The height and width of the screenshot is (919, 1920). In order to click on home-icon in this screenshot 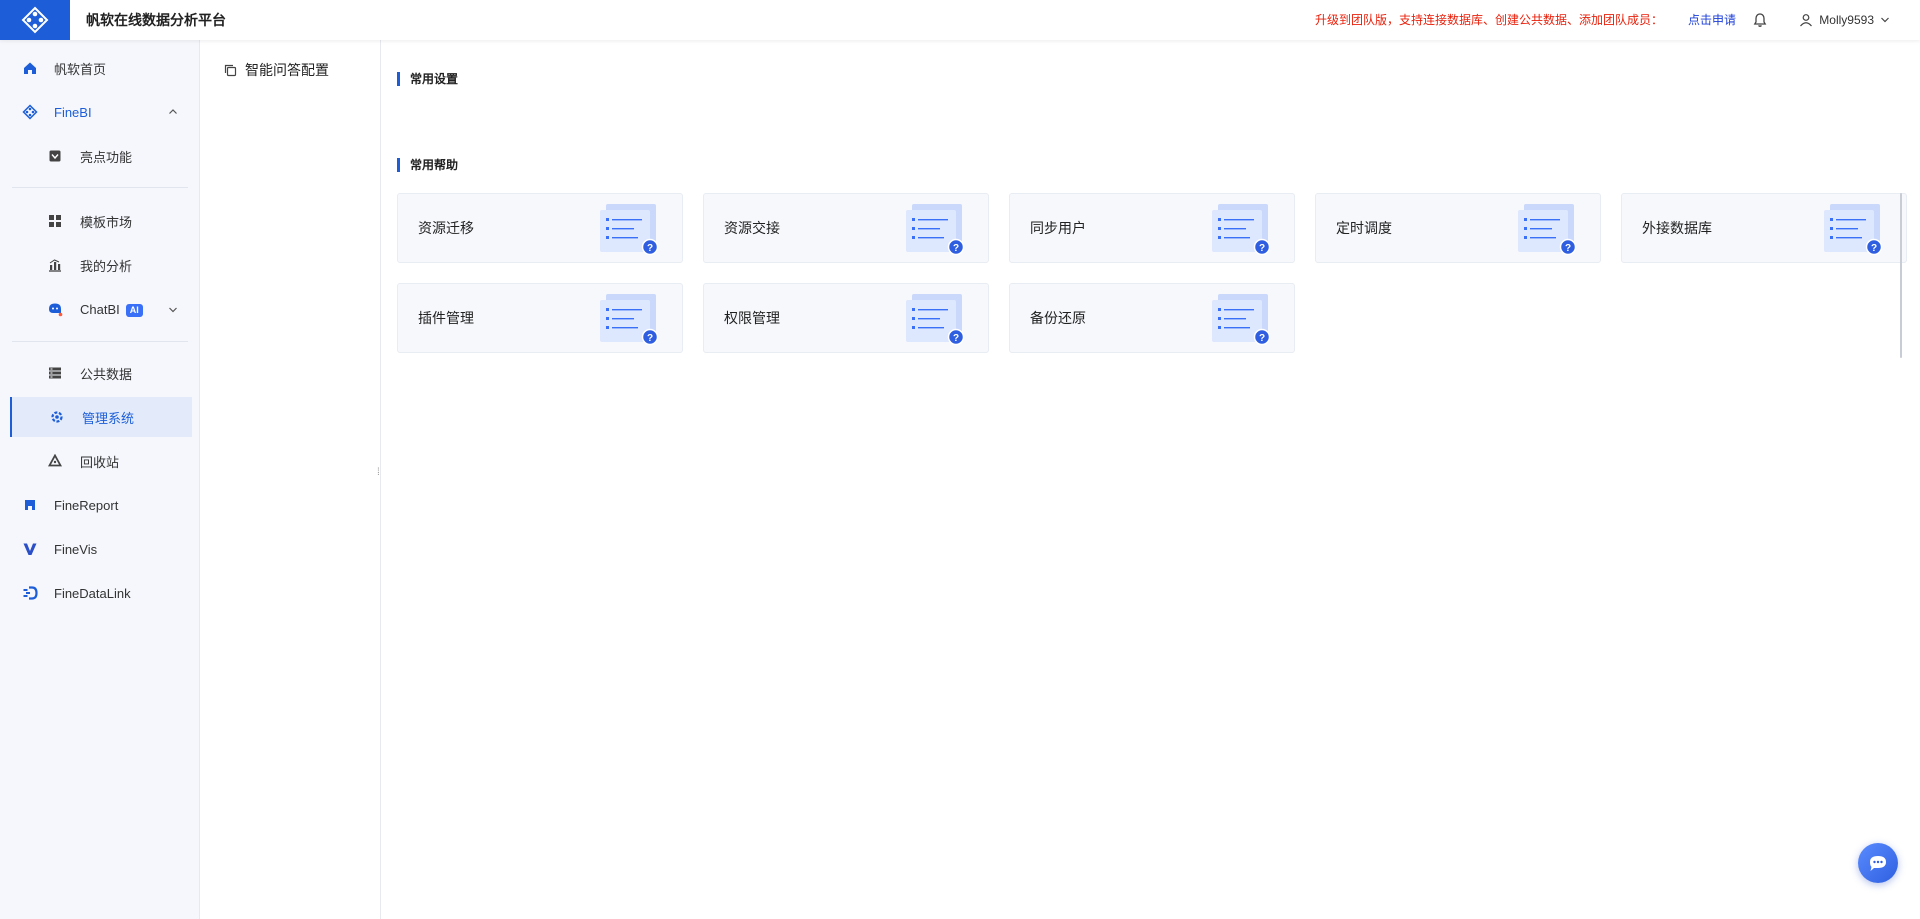, I will do `click(30, 68)`.